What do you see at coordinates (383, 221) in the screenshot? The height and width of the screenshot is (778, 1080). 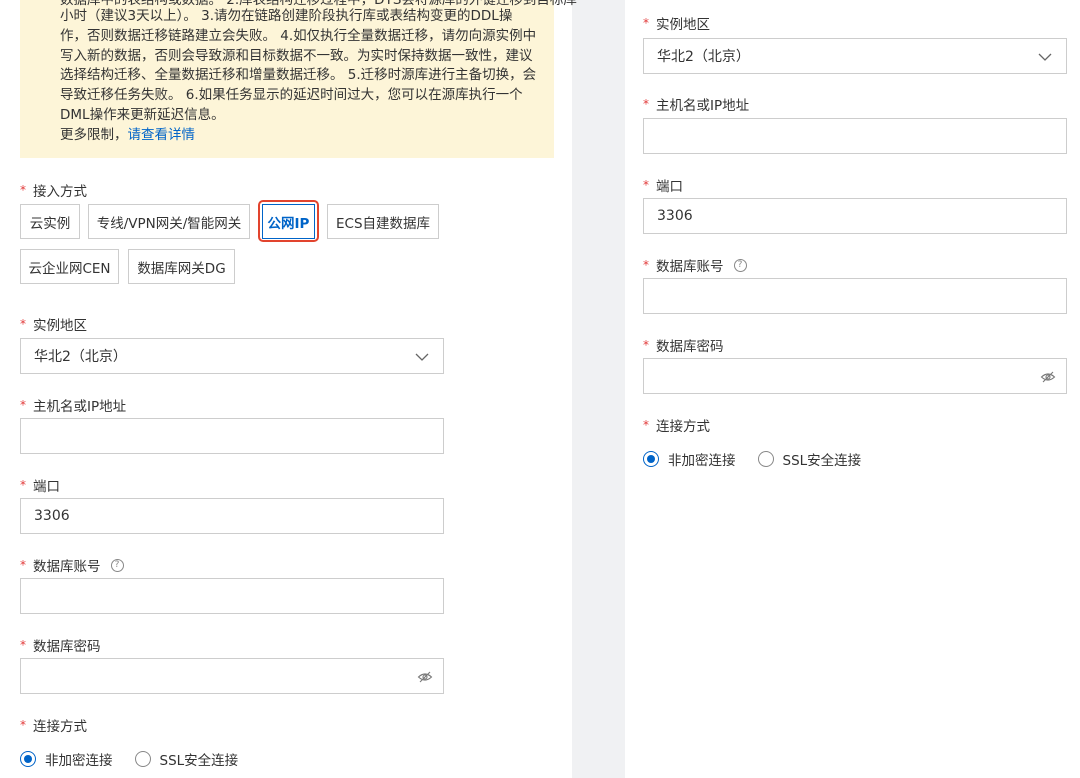 I see `access-option-ecs-db: ECS自建数据库` at bounding box center [383, 221].